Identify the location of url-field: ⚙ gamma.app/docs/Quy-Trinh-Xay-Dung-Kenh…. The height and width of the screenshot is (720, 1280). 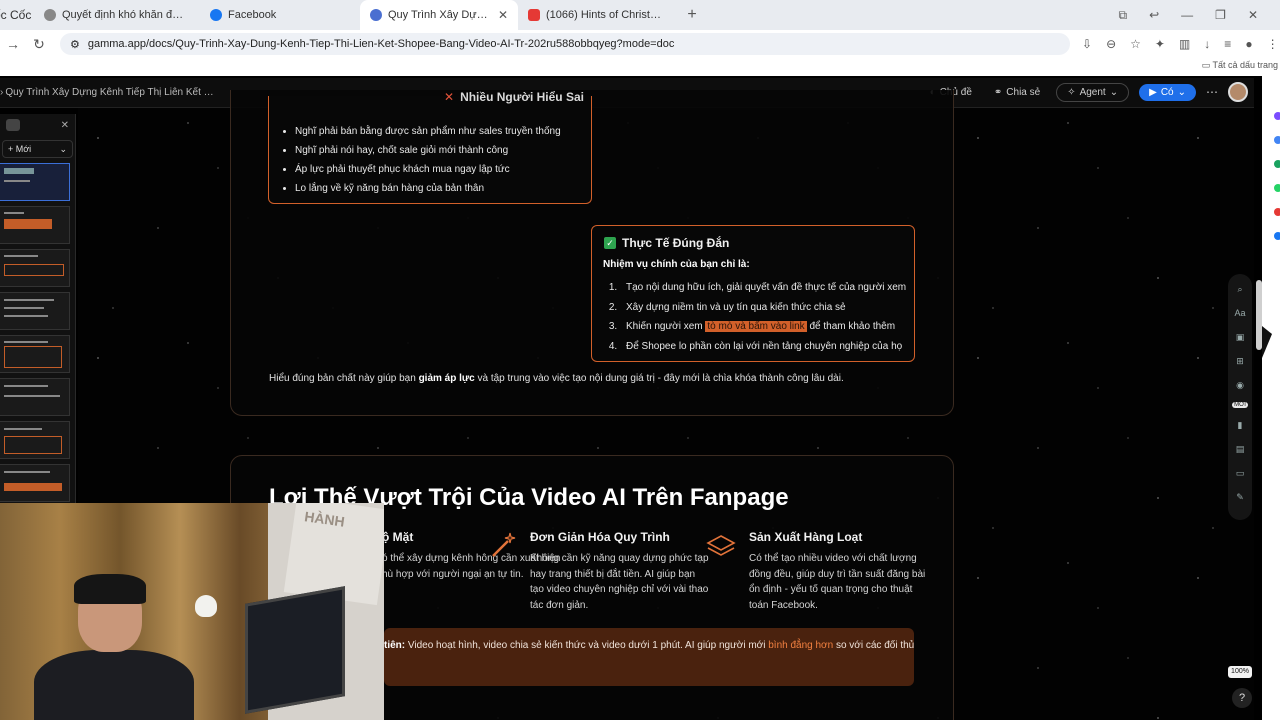
(565, 44).